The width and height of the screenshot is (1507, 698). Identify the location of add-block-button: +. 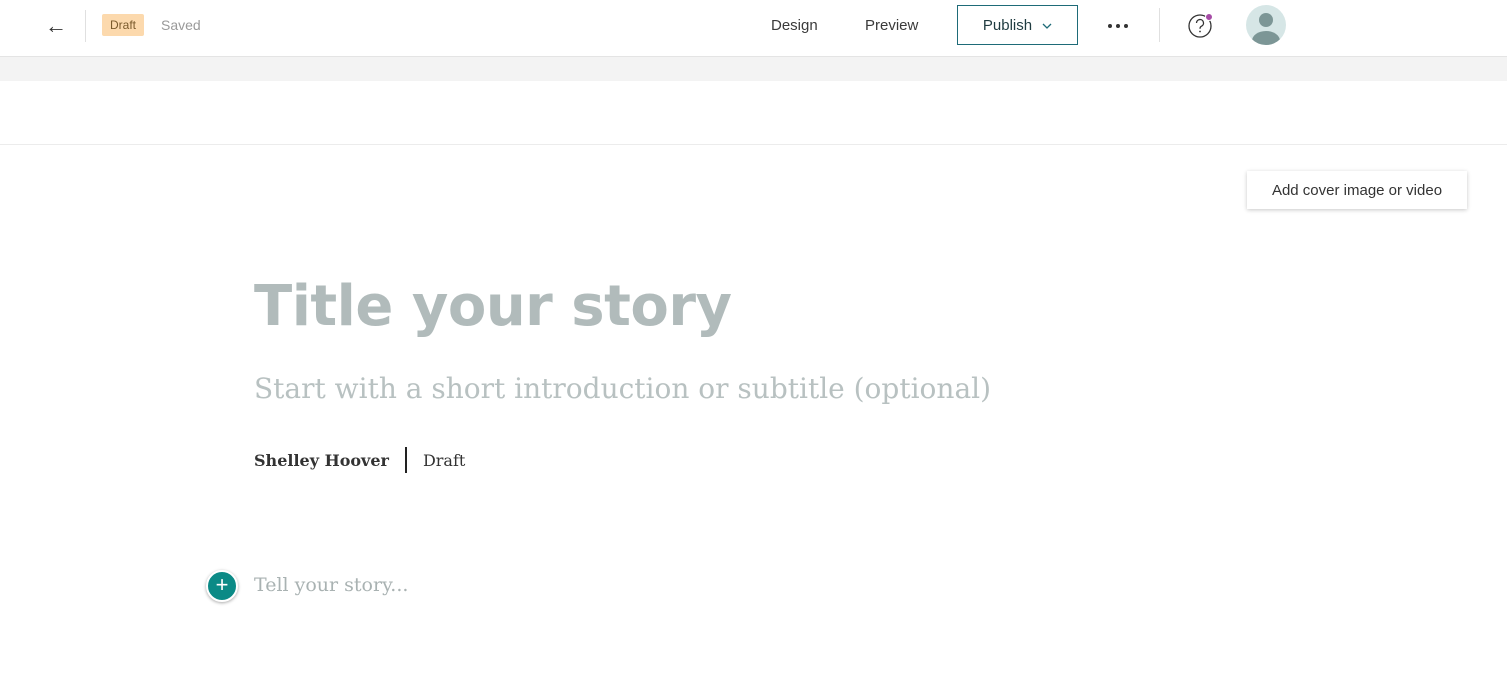
(222, 586).